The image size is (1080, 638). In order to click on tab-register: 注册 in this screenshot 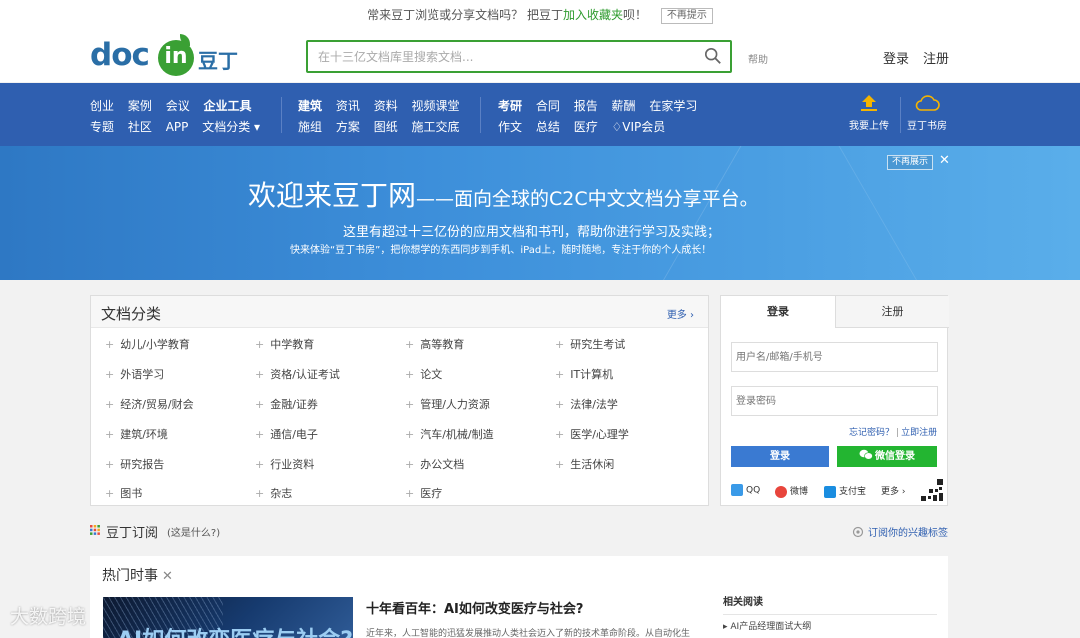, I will do `click(892, 312)`.